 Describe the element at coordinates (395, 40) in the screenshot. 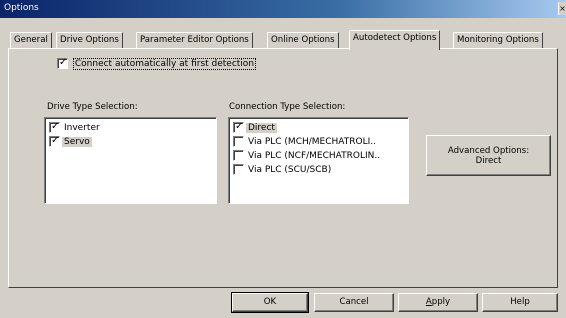

I see `tab-autodetect-options: Autodetect Options` at that location.